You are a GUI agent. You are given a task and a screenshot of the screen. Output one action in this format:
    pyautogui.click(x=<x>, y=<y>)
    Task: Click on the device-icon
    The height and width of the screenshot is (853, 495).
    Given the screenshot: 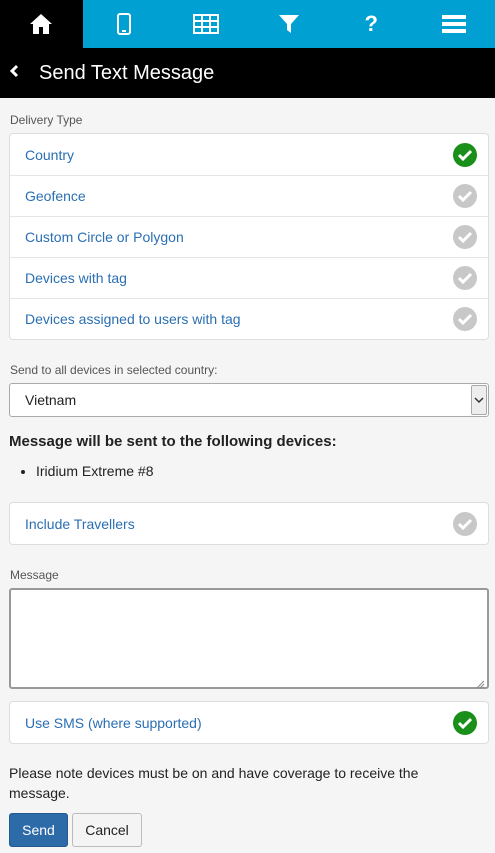 What is the action you would take?
    pyautogui.click(x=123, y=24)
    